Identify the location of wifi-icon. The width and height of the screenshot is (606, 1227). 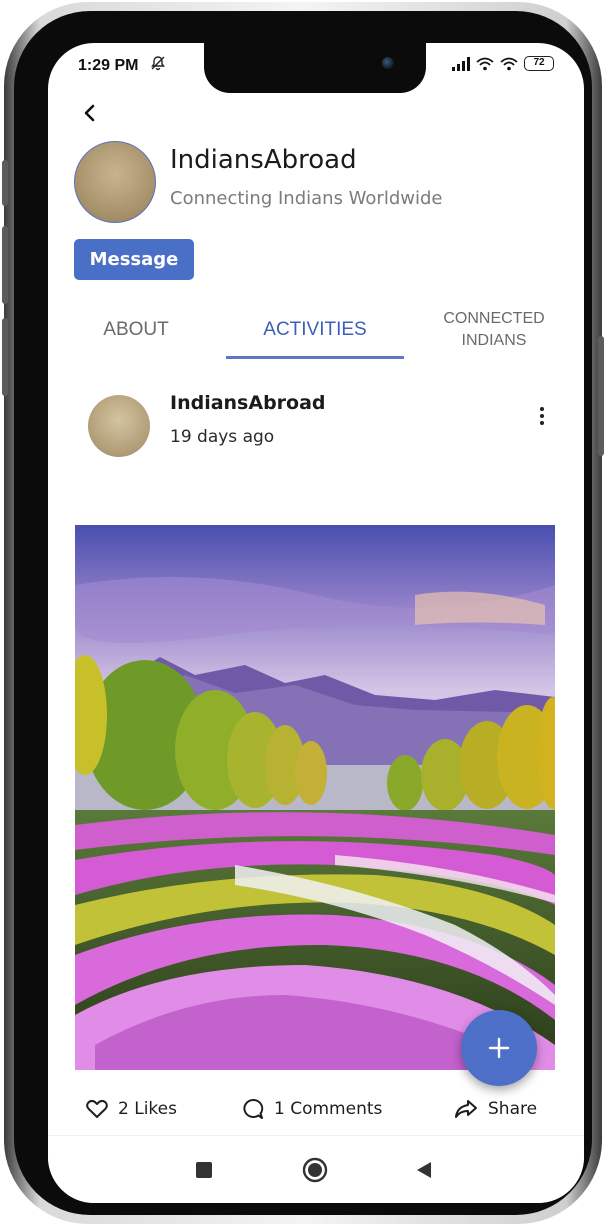
(485, 63).